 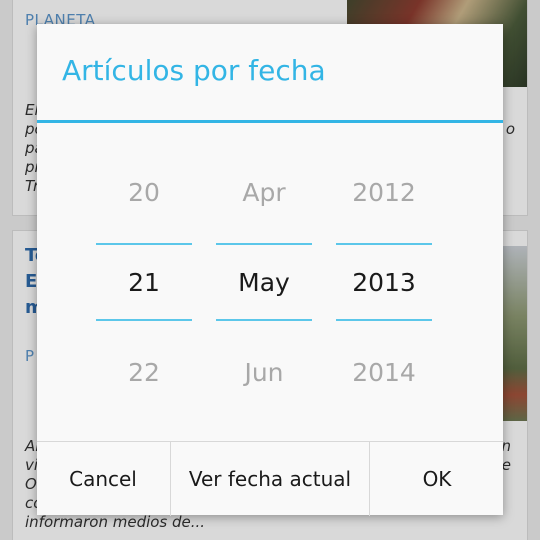 I want to click on month-picker: Apr May Jun, so click(x=264, y=284).